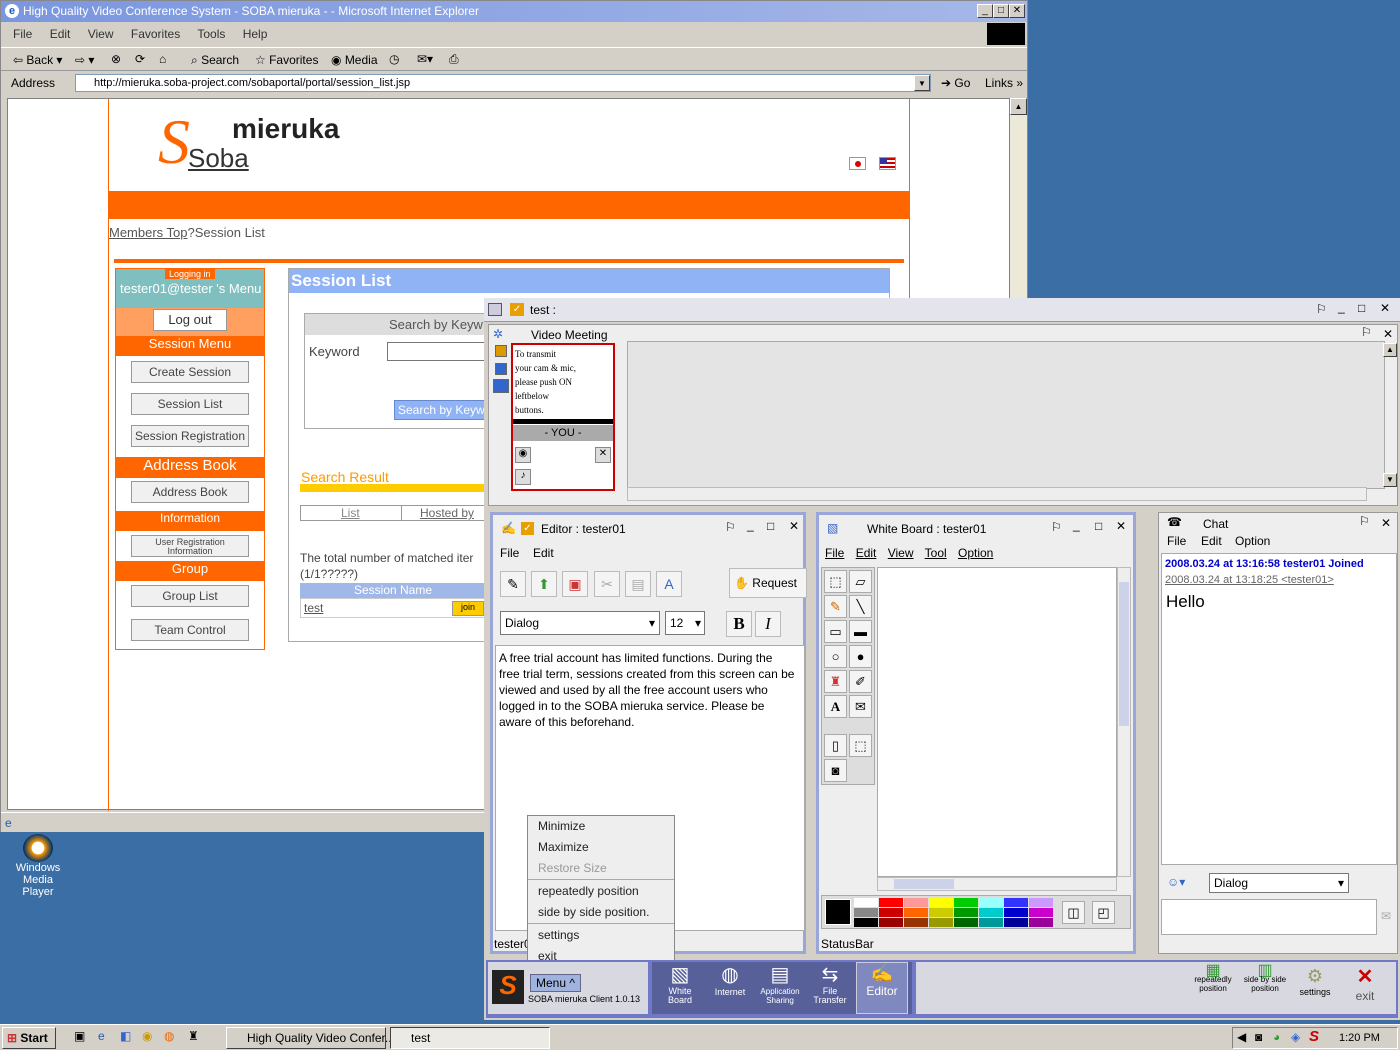 This screenshot has height=1050, width=1400. I want to click on ctx-side-by-side: side by side position., so click(601, 912).